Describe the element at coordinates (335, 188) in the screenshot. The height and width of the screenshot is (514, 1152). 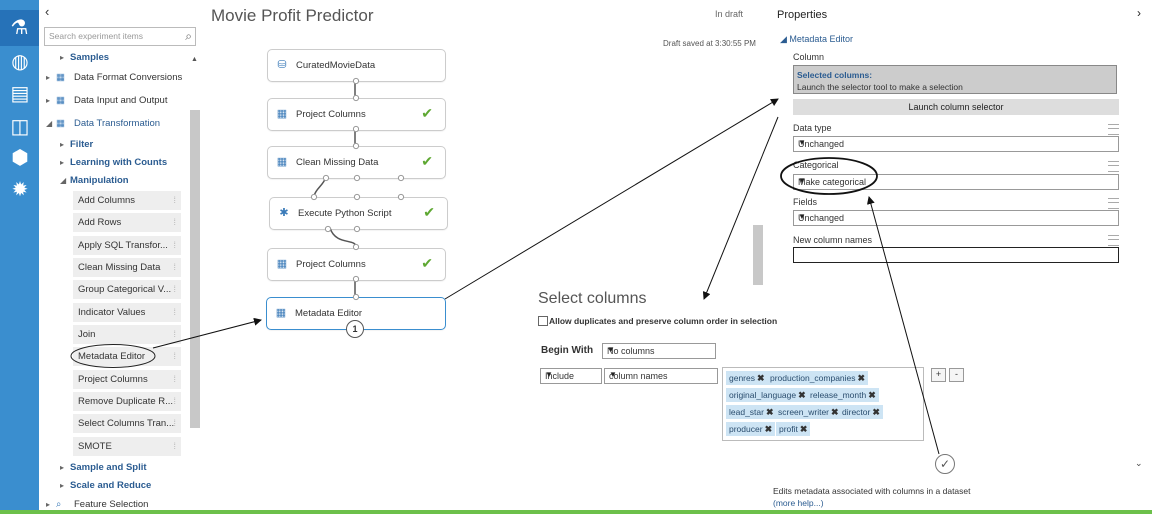
I see `pipeline-connectors` at that location.